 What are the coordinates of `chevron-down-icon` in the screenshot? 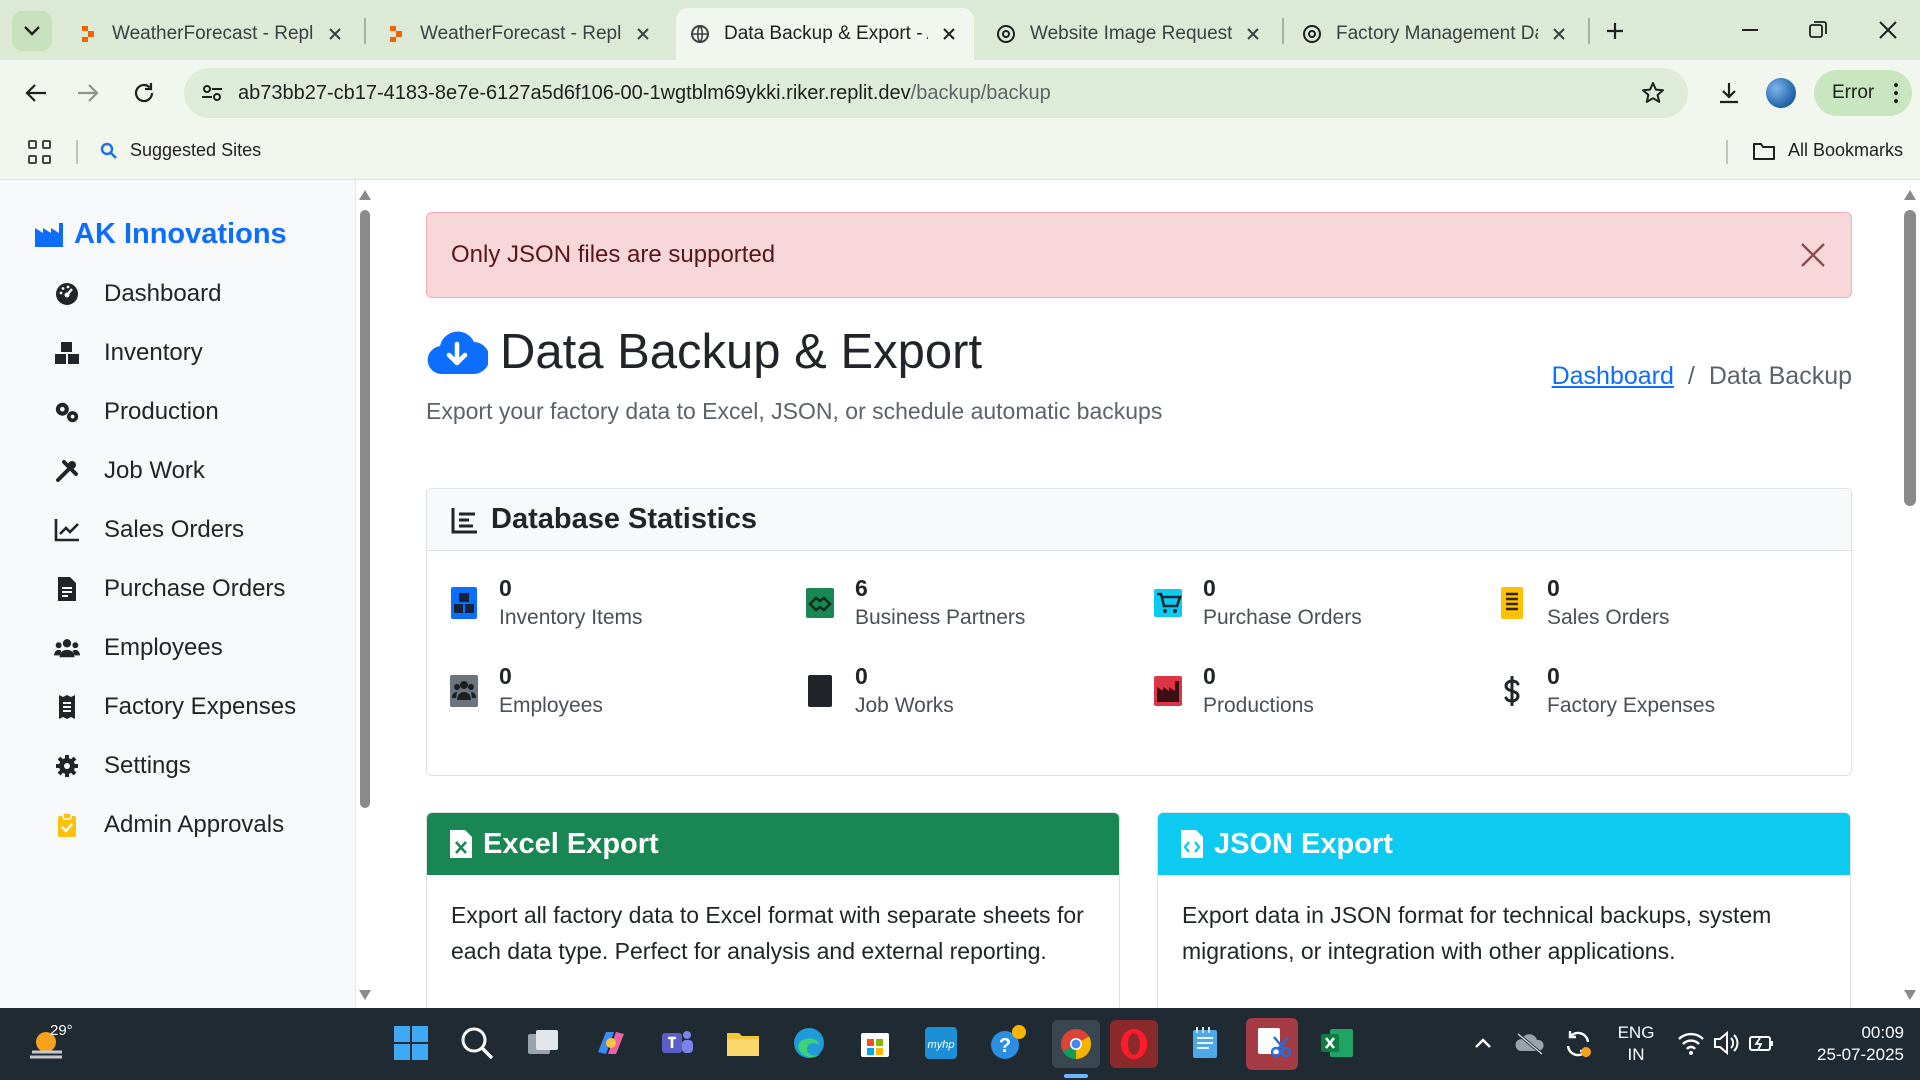 It's located at (32, 31).